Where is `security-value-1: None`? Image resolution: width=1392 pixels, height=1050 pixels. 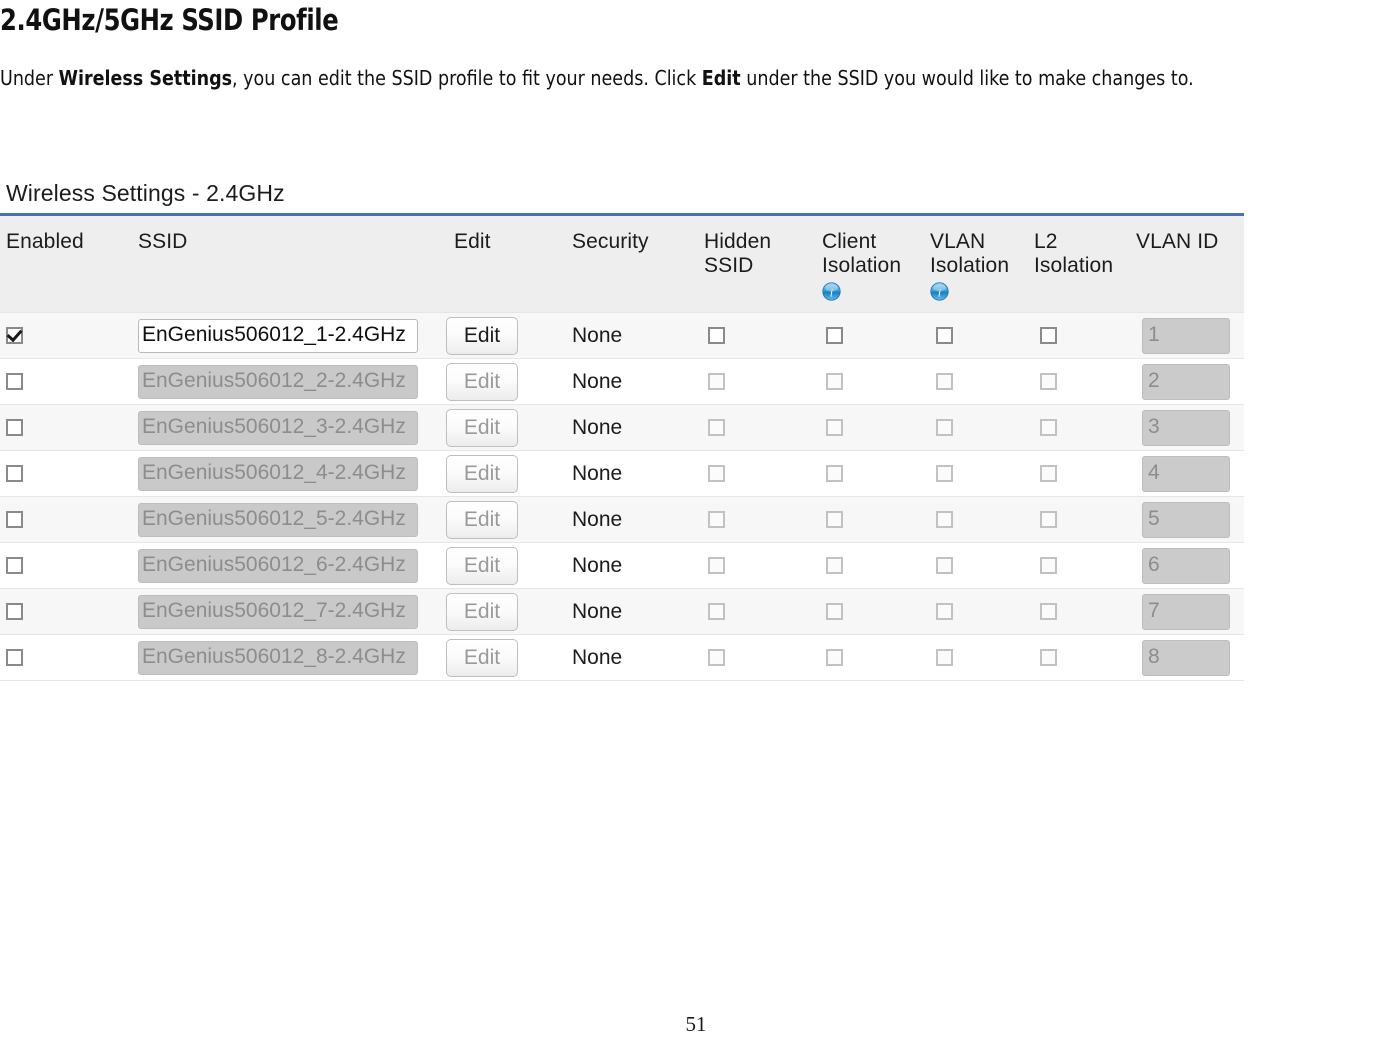 security-value-1: None is located at coordinates (597, 335).